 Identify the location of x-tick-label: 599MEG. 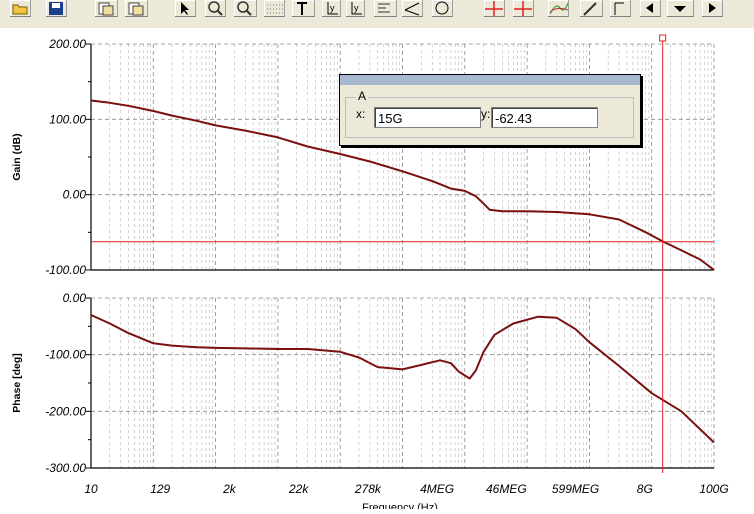
(575, 489).